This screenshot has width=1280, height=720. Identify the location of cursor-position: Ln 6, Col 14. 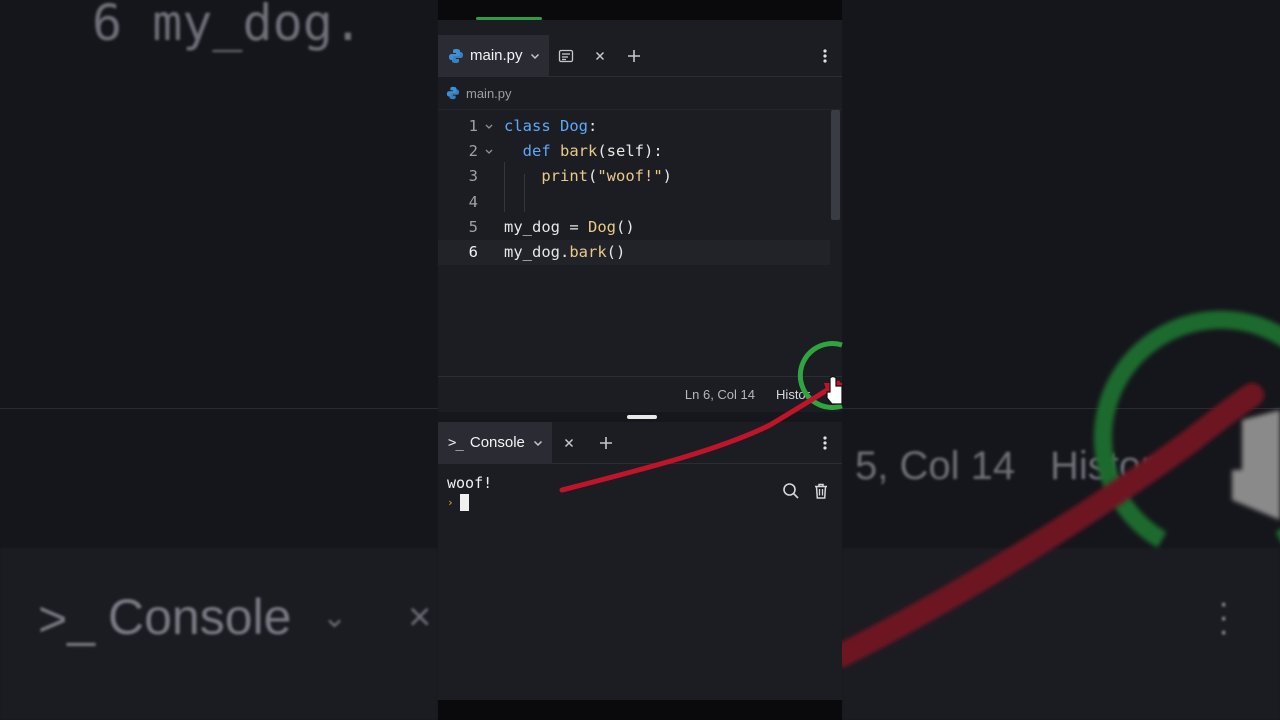
(720, 394).